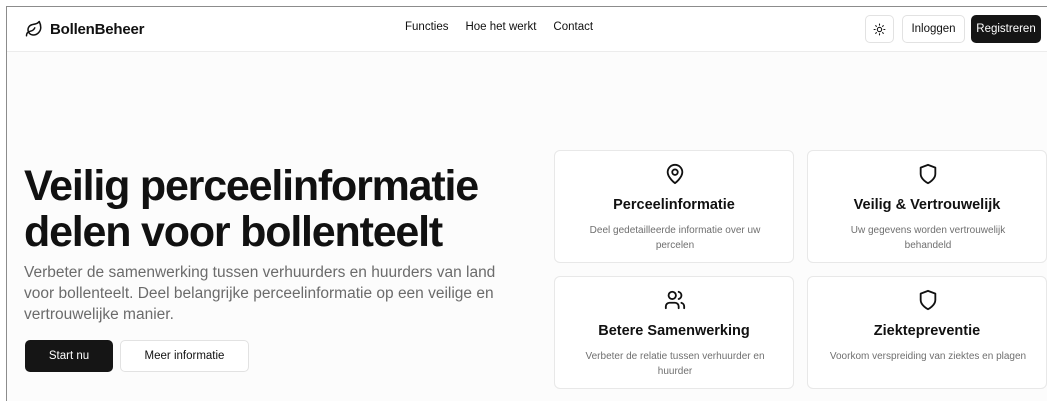  I want to click on brand-logo-link: BollenBeheer, so click(84, 29).